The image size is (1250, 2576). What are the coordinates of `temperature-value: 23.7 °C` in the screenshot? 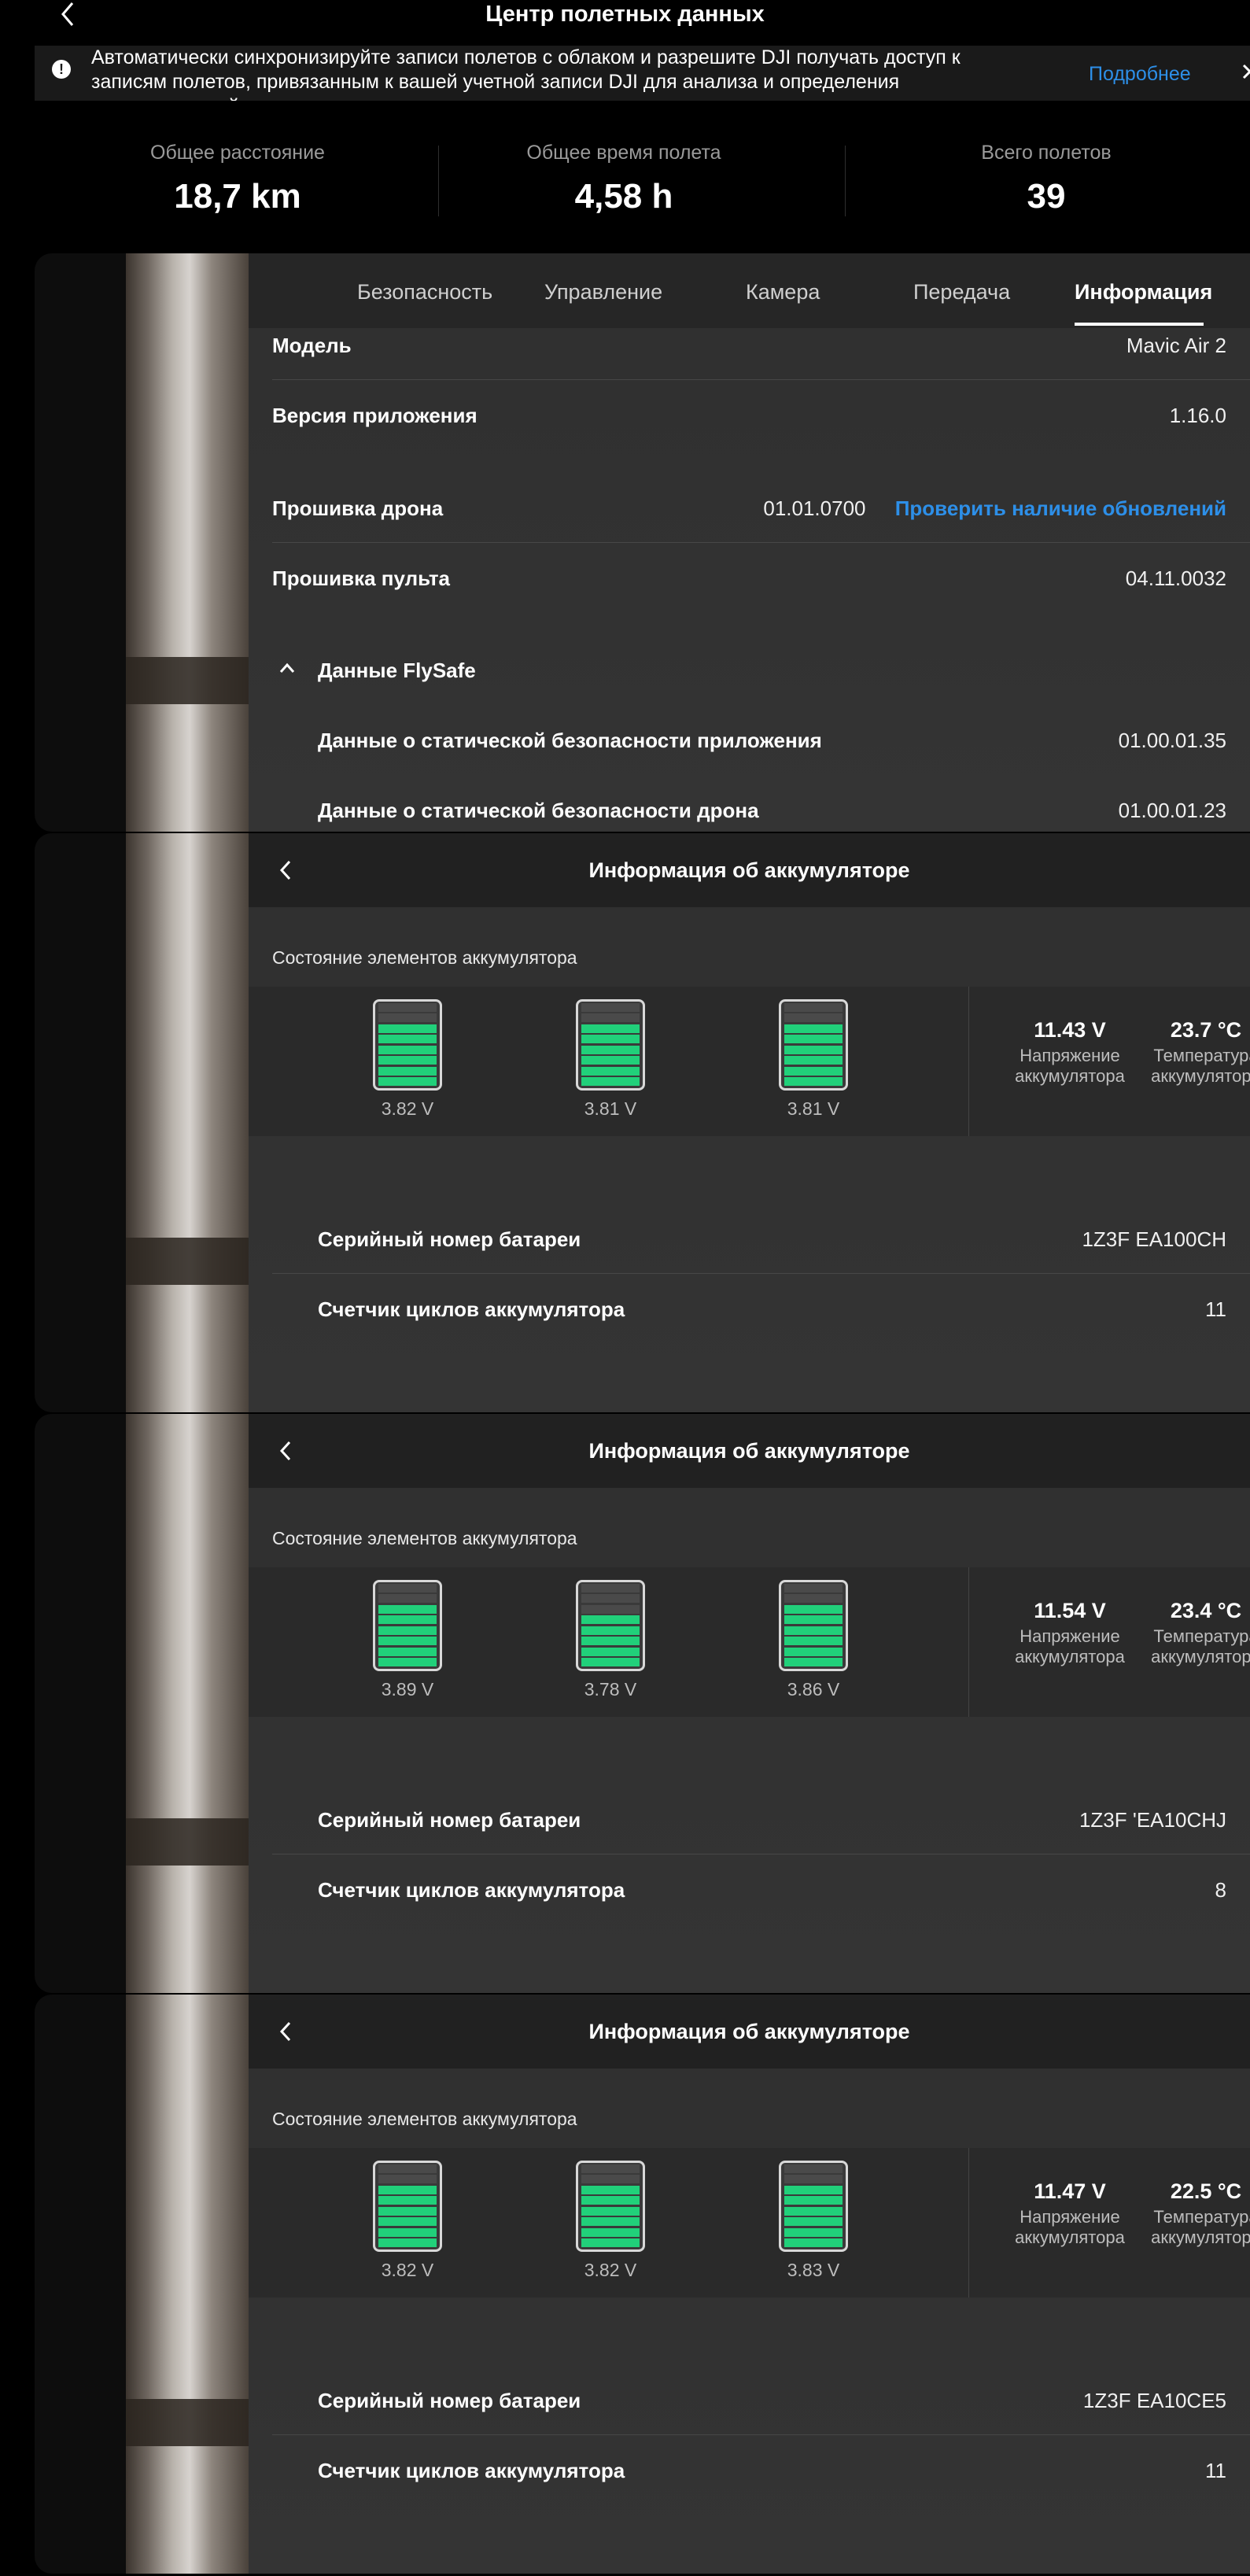 It's located at (1206, 1030).